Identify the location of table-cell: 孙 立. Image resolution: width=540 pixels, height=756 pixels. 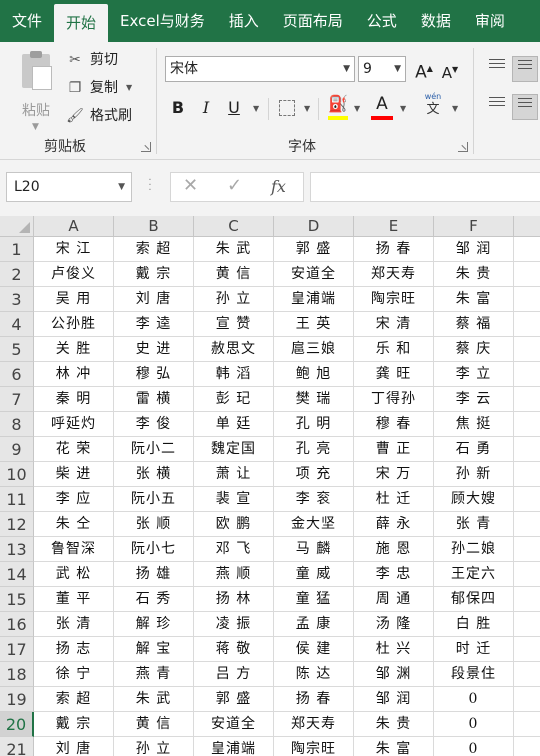
(154, 746).